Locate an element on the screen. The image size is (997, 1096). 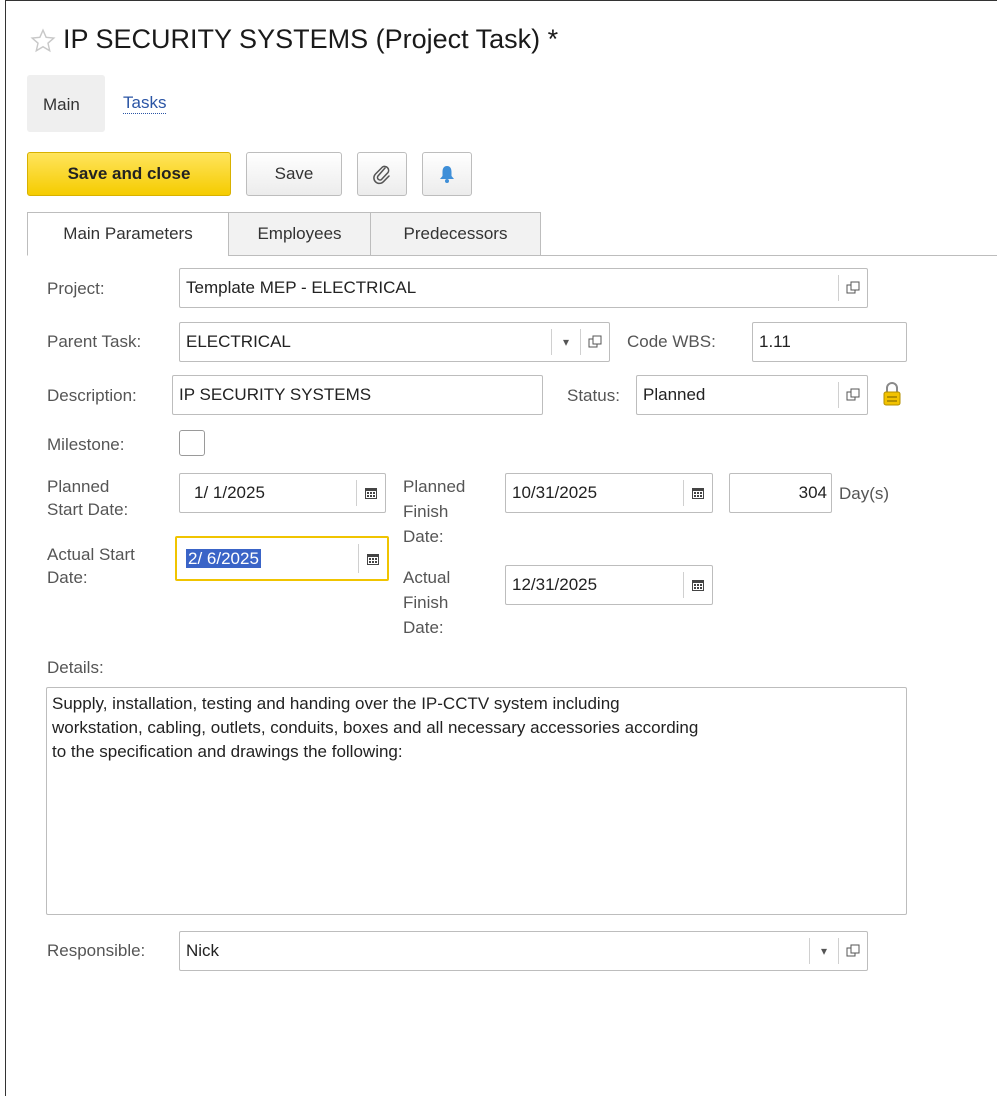
attach-button is located at coordinates (382, 174).